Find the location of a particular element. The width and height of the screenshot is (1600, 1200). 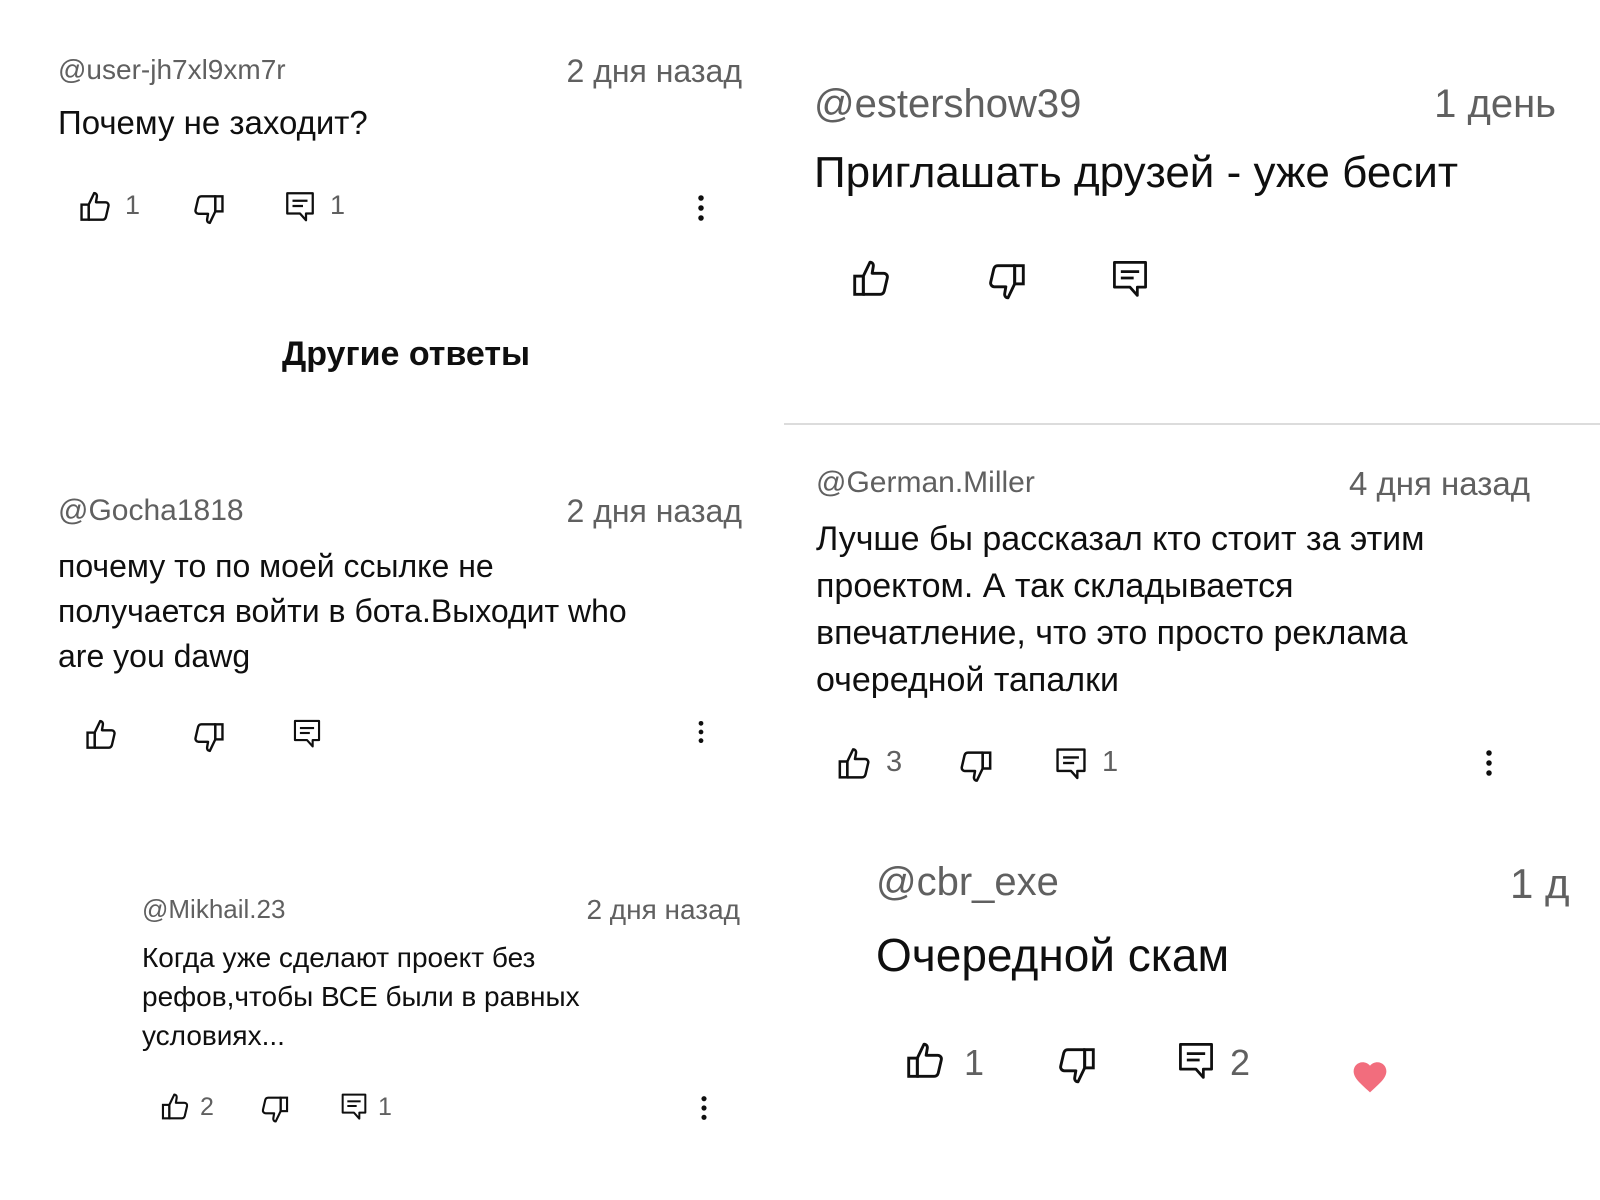

comment-line: почему то по моей ссылке не is located at coordinates (276, 566).